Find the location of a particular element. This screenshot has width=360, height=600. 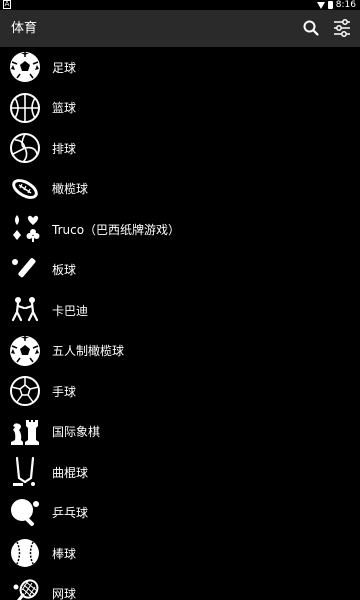

sport-label: 国际象棋 is located at coordinates (76, 432).